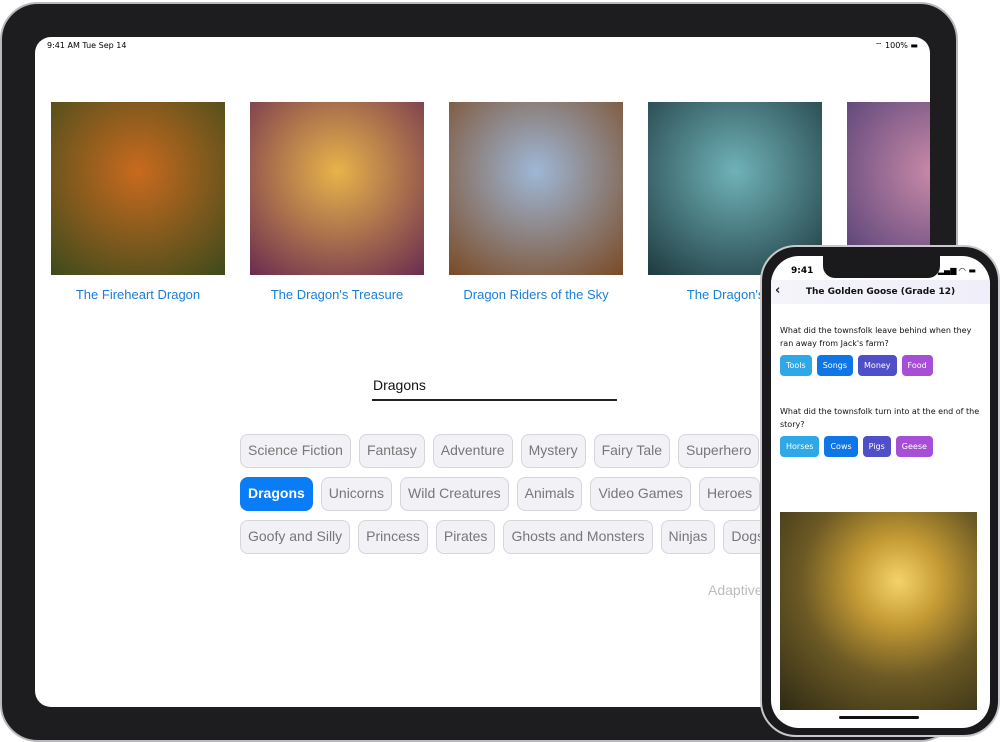  What do you see at coordinates (641, 494) in the screenshot?
I see `tag-chip: Video Games` at bounding box center [641, 494].